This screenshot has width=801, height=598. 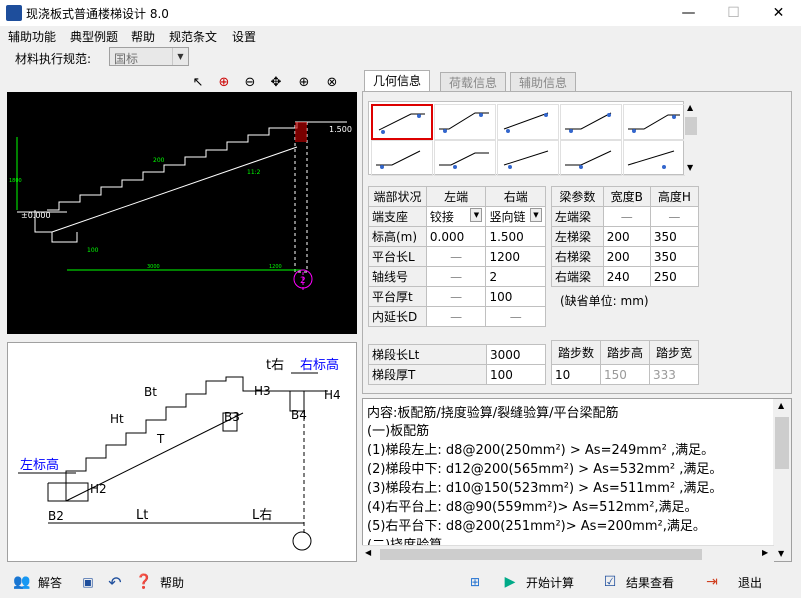 What do you see at coordinates (507, 217) in the screenshot?
I see `right-support-value: 竖向链` at bounding box center [507, 217].